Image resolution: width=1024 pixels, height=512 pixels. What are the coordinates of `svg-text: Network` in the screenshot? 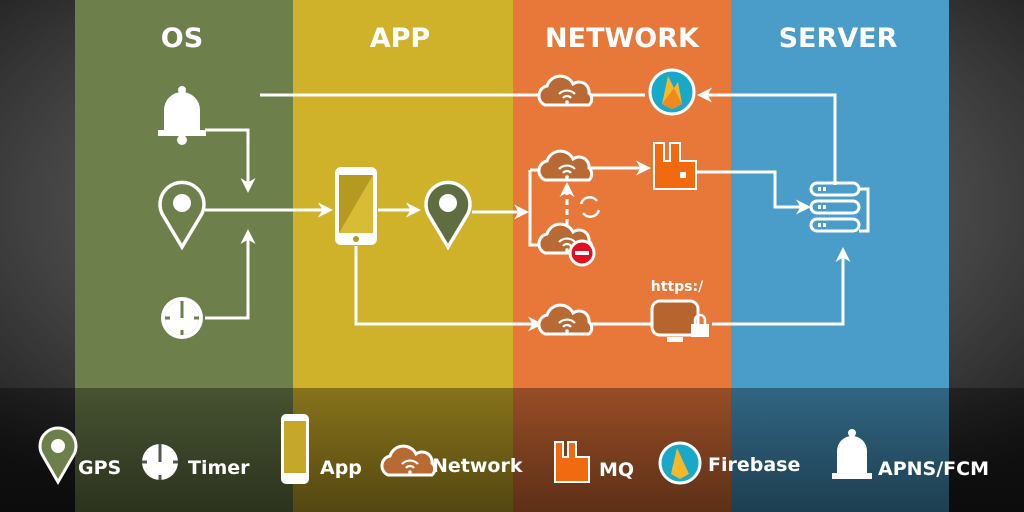 It's located at (477, 466).